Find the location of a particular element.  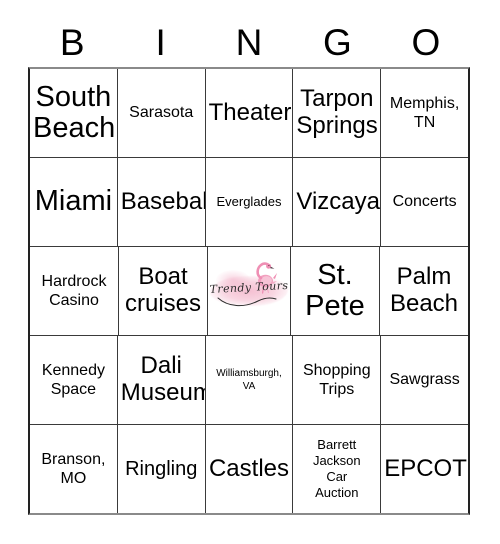

bingo-cell-label: Williamsburgh, VA is located at coordinates (249, 380).